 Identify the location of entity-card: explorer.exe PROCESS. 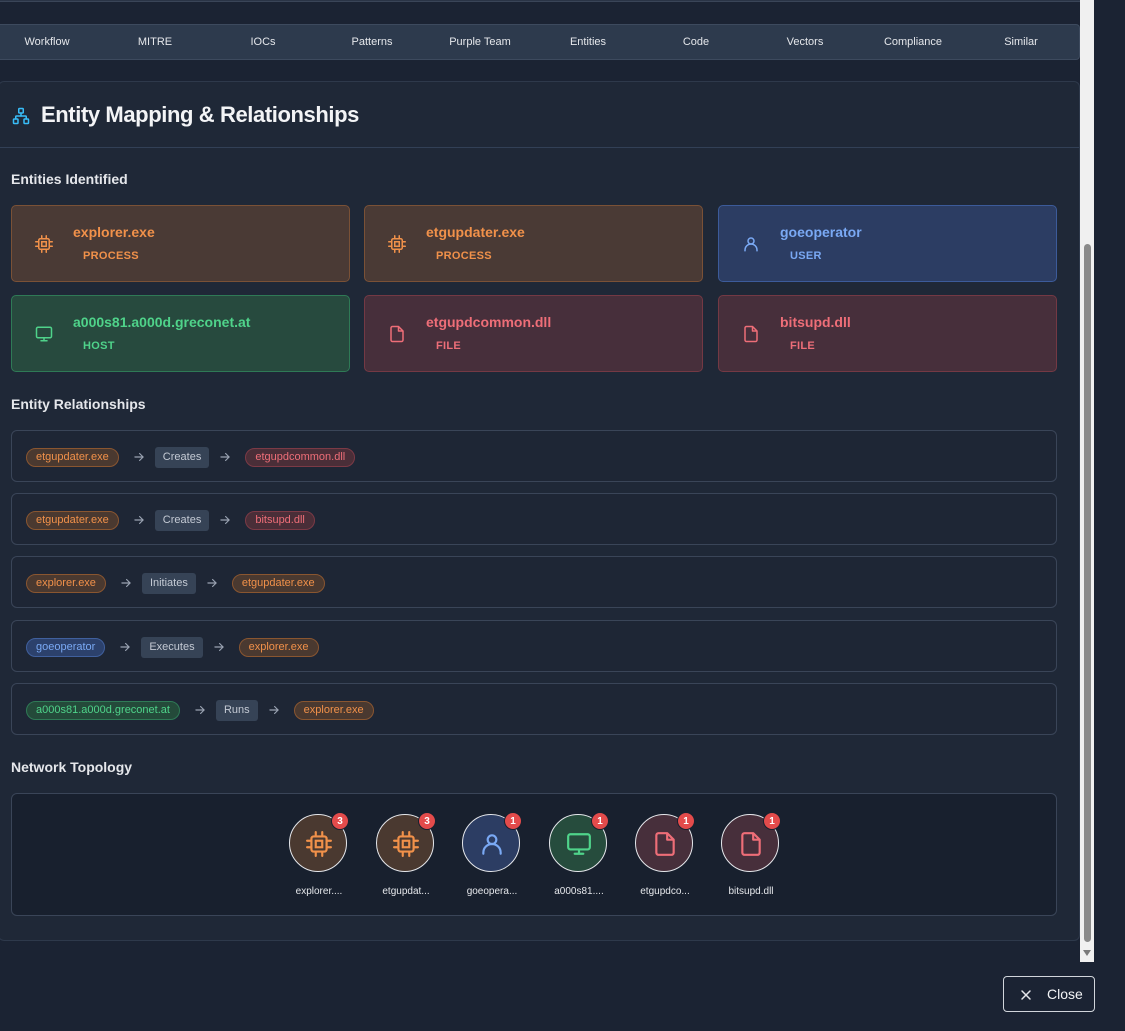
(180, 243).